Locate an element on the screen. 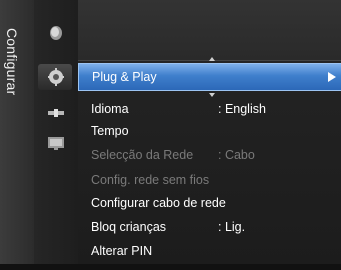 The width and height of the screenshot is (341, 270). menu-item-label: Alterar PIN is located at coordinates (122, 251).